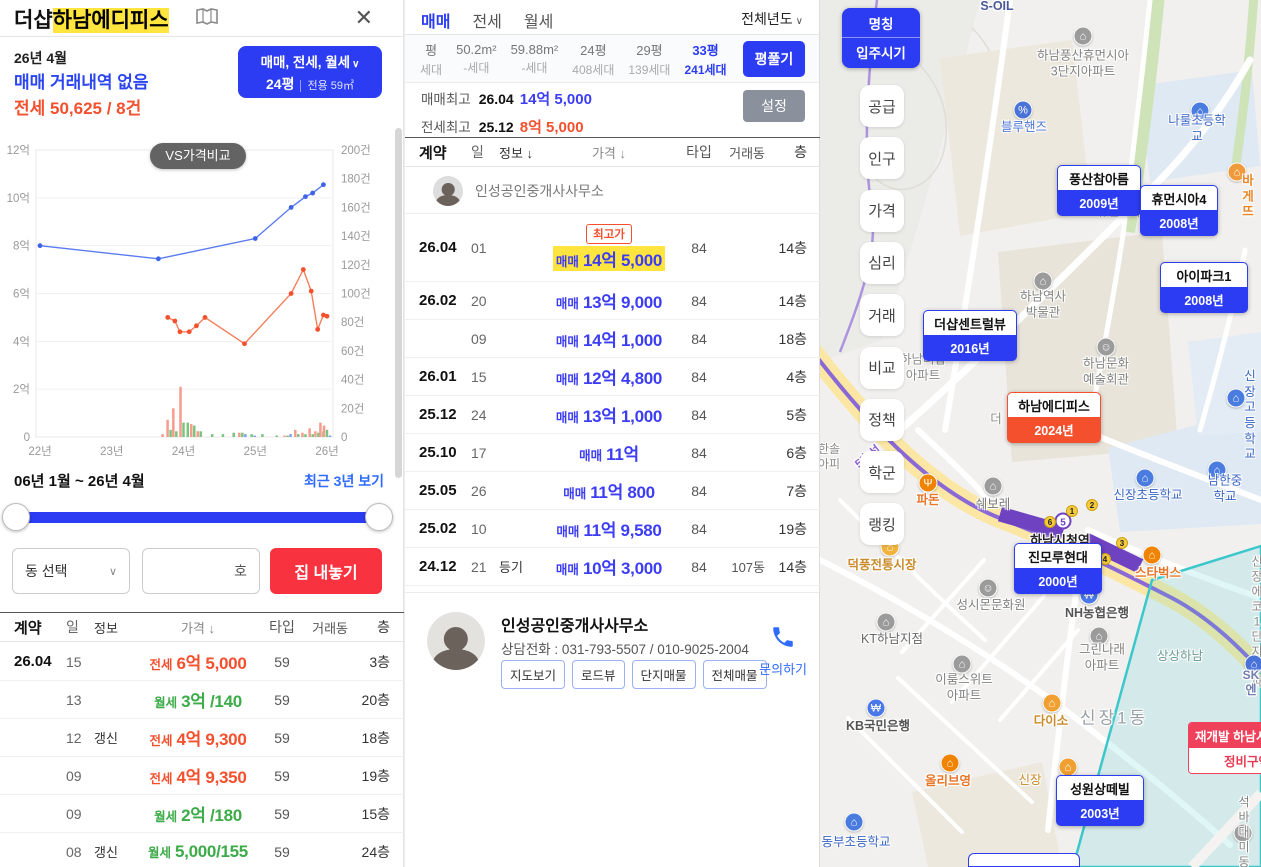 The height and width of the screenshot is (867, 1261). What do you see at coordinates (21, 294) in the screenshot?
I see `svg-text: 6억` at bounding box center [21, 294].